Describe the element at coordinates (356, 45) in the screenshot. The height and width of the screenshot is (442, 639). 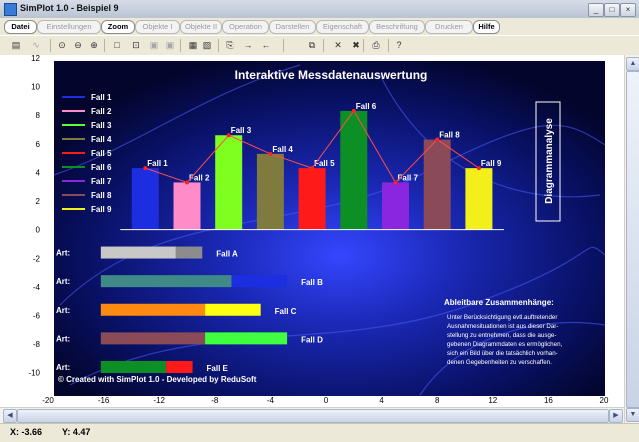
I see `delete-all-icon: ✖` at that location.